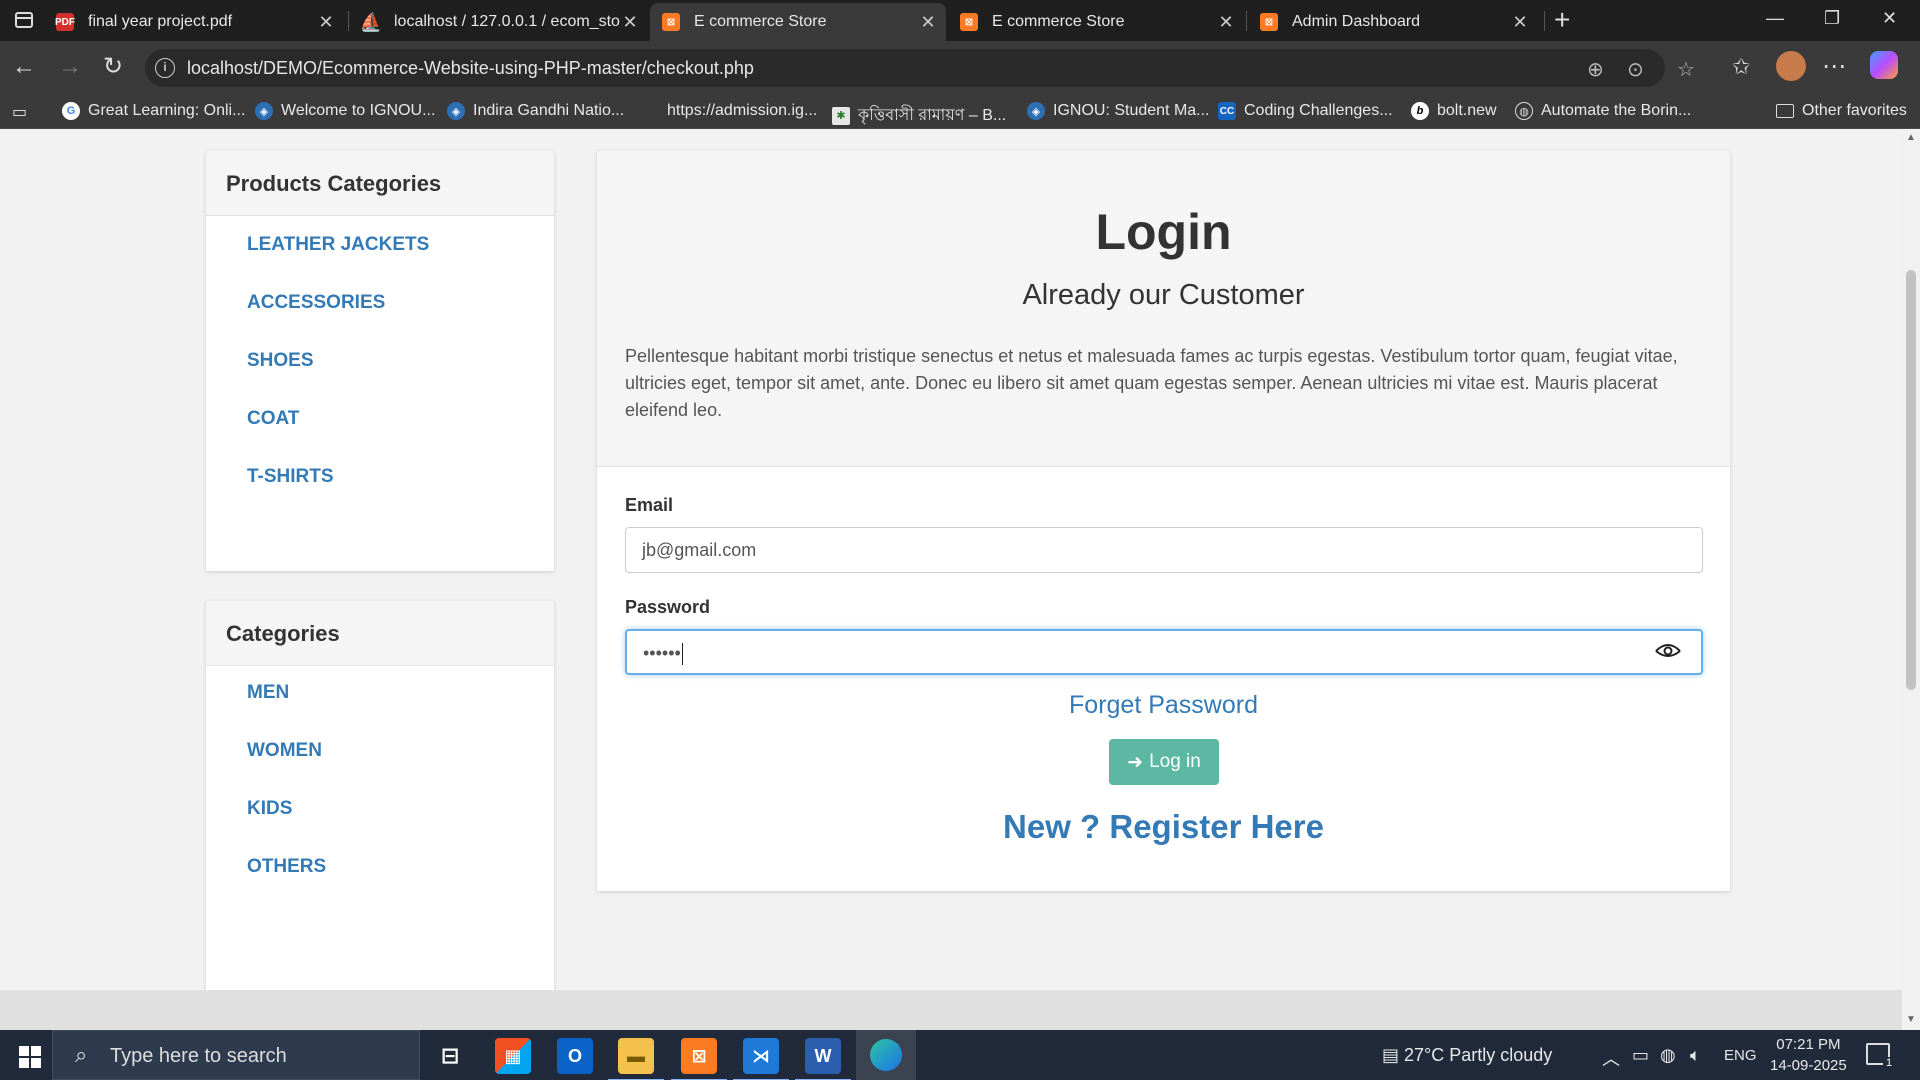  What do you see at coordinates (400, 379) in the screenshot?
I see `category-link: SHOES` at bounding box center [400, 379].